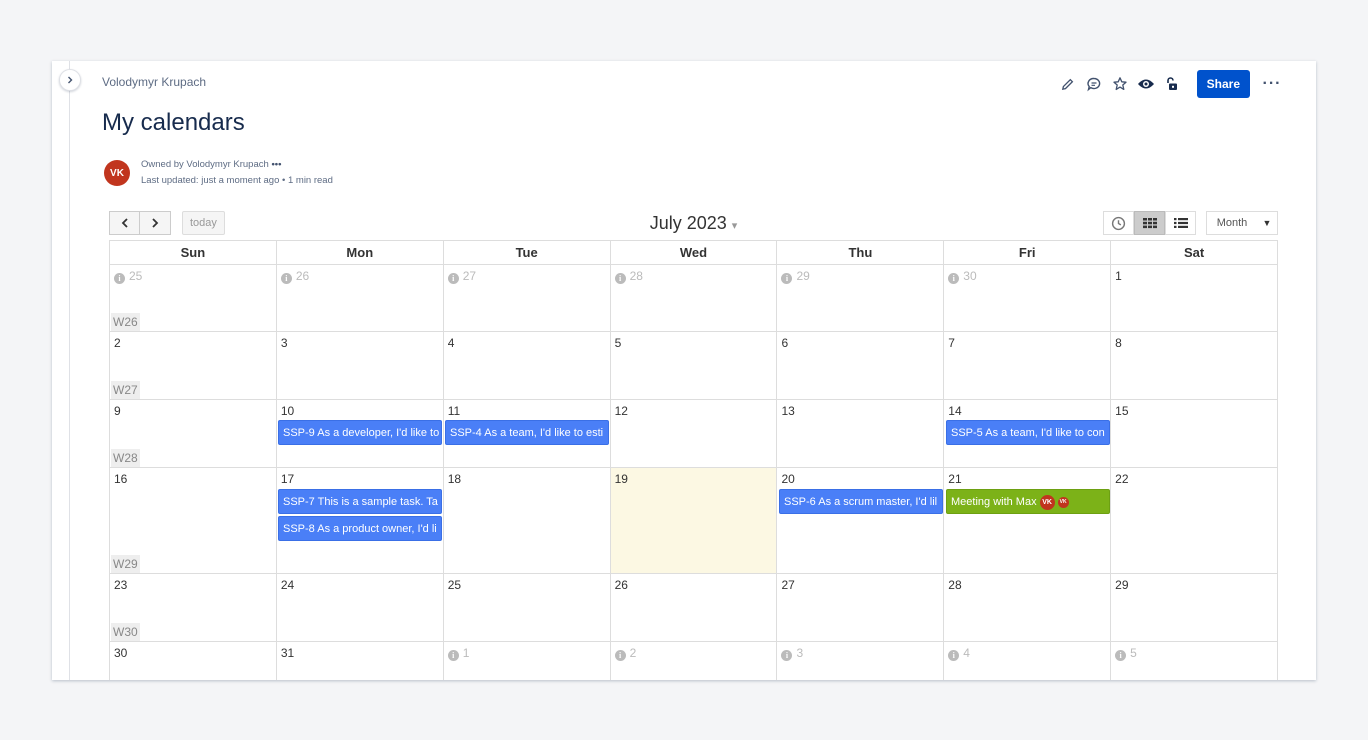  Describe the element at coordinates (527, 298) in the screenshot. I see `day-cell: i 27` at that location.